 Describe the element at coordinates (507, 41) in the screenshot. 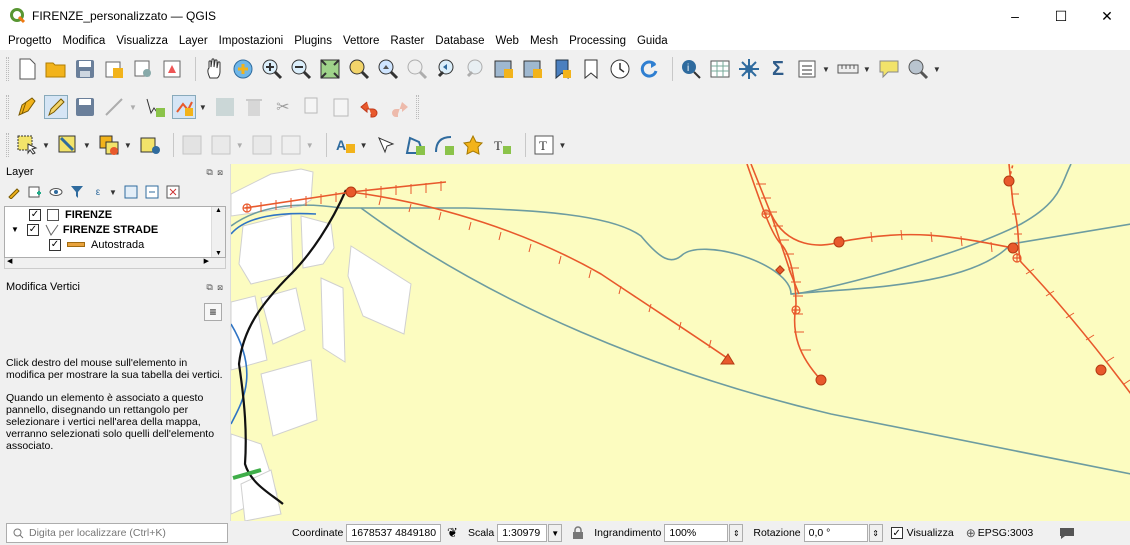

I see `menu-web: Web` at that location.